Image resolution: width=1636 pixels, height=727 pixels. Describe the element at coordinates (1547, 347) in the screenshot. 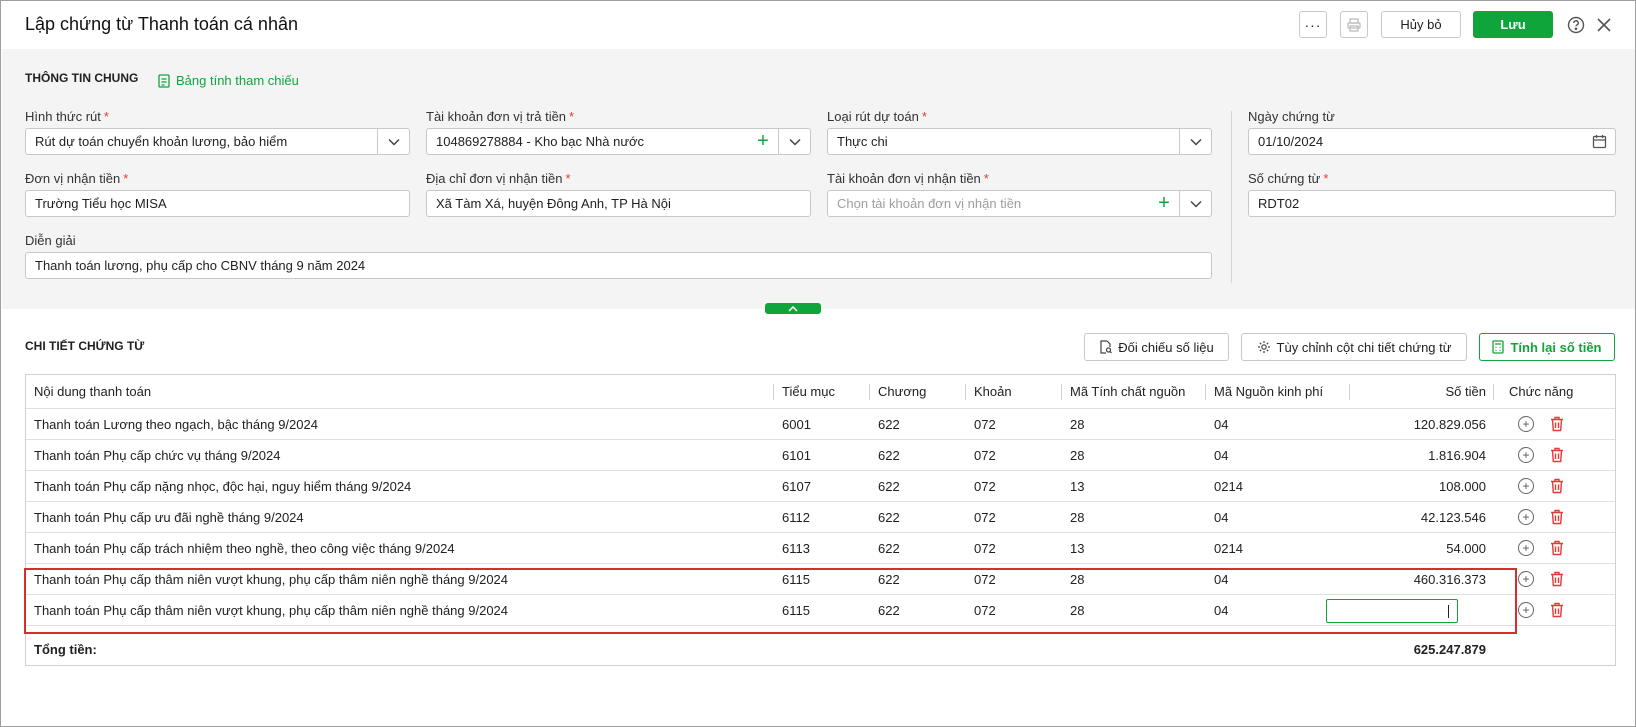

I see `recalculate-button: Tính lại số tiền` at that location.